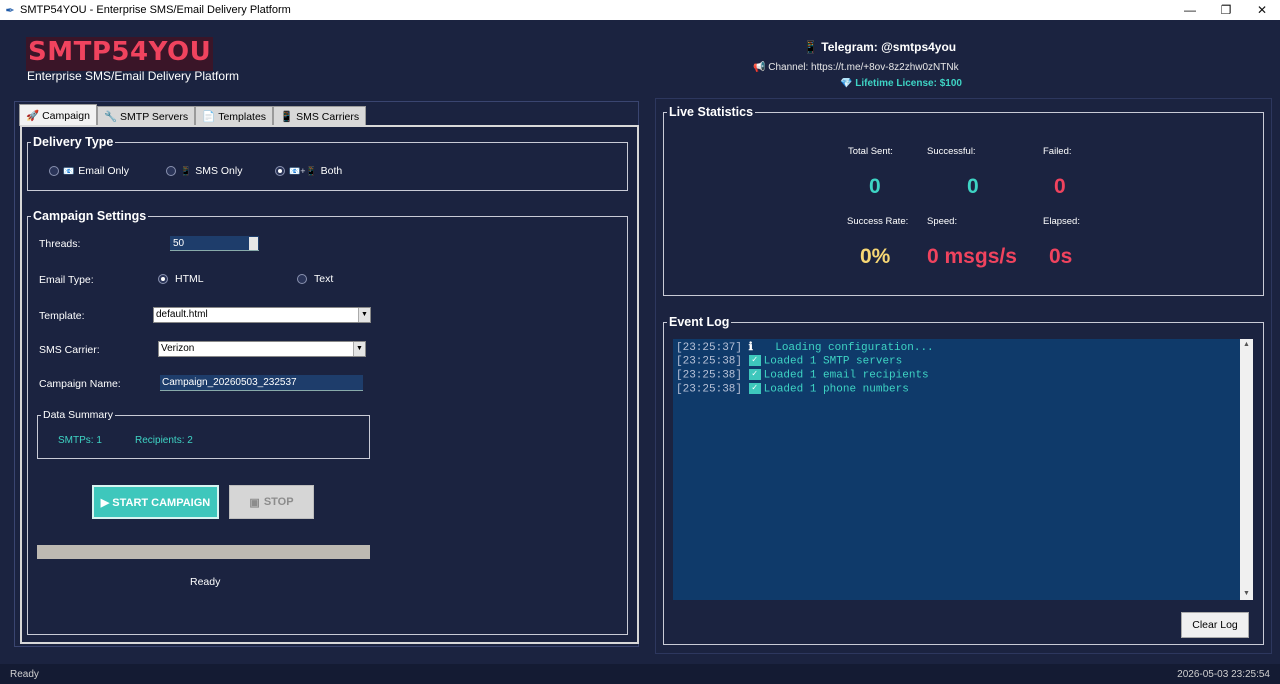 The image size is (1280, 684). What do you see at coordinates (10, 10) in the screenshot?
I see `feather-icon: ✒` at bounding box center [10, 10].